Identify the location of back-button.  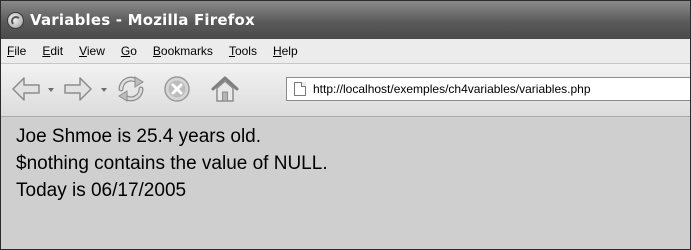
(26, 89).